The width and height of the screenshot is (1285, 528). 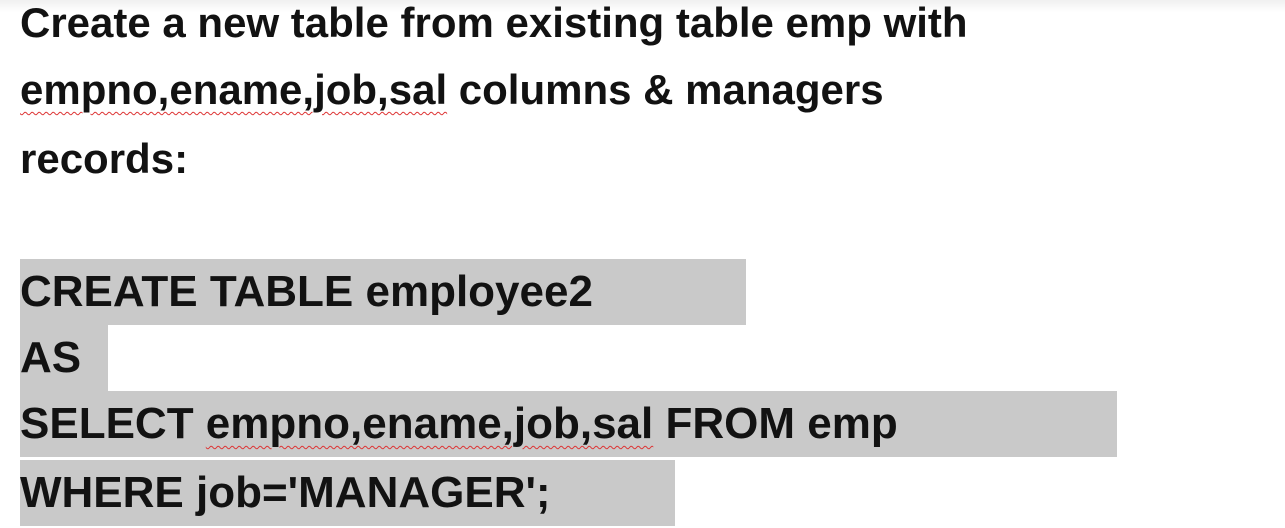 I want to click on heading-line-2: empno,ename,job,sal columns & managers, so click(x=452, y=90).